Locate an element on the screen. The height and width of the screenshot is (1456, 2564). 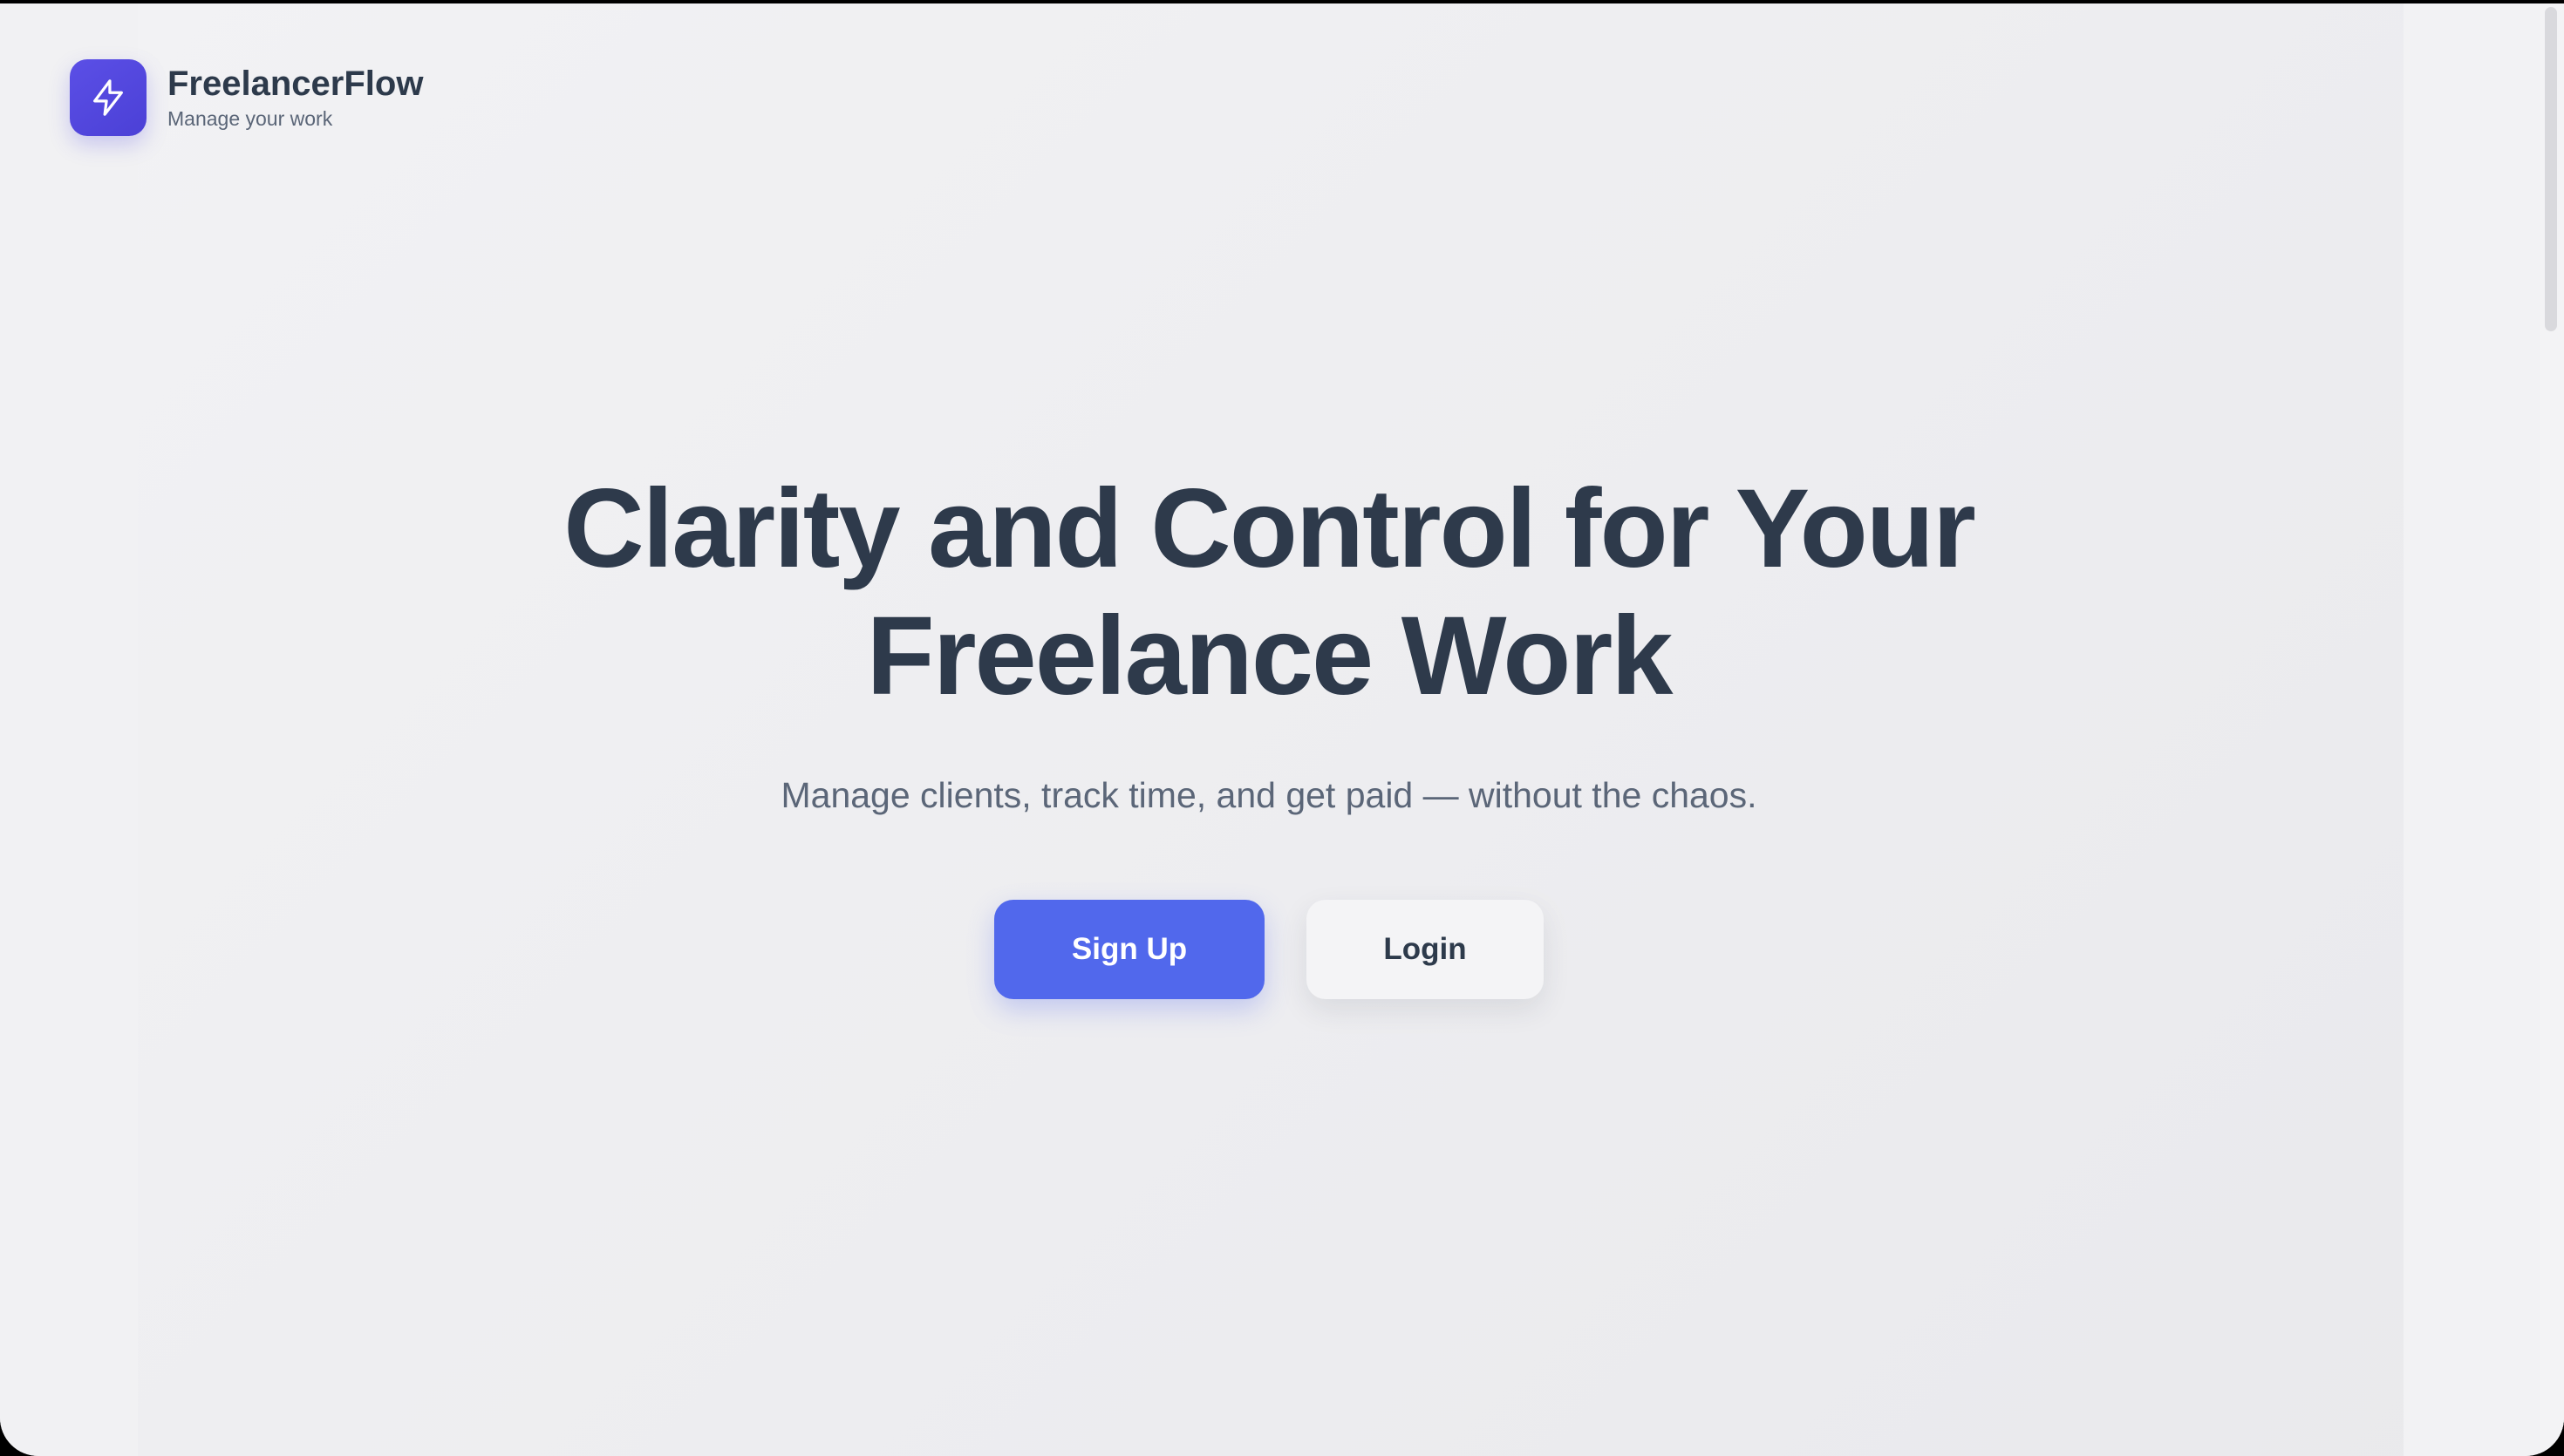
brand-tagline: Manage your work is located at coordinates (250, 118).